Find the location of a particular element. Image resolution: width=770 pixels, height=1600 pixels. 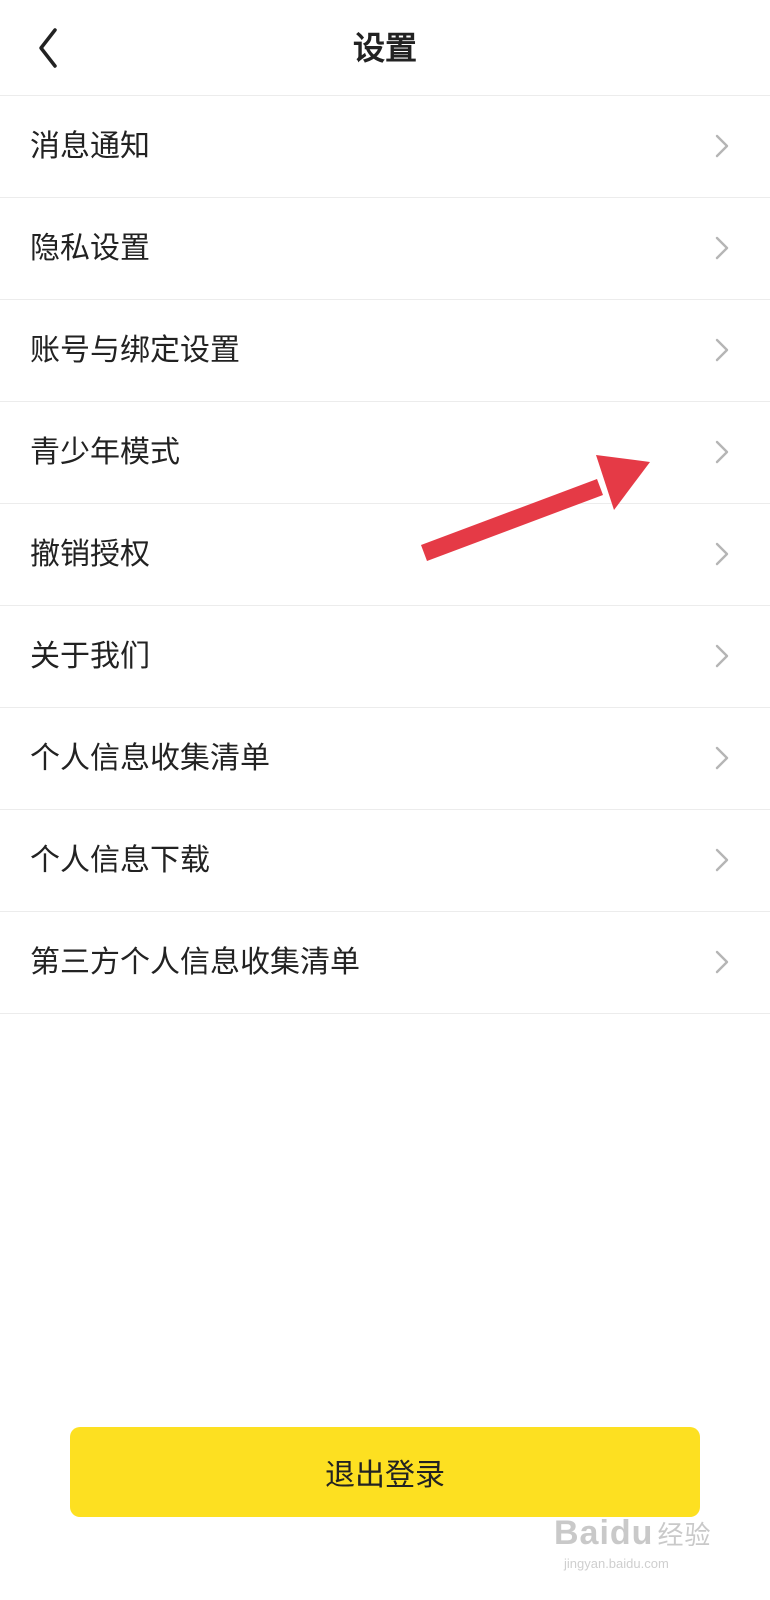

page-title: 设置 is located at coordinates (384, 48).